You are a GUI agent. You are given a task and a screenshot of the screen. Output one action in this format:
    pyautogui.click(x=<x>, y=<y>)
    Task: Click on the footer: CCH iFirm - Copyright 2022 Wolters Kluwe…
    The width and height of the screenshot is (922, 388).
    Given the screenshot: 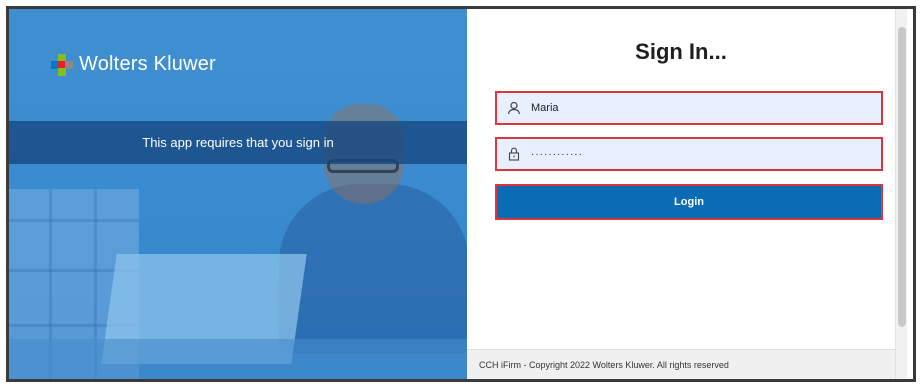 What is the action you would take?
    pyautogui.click(x=681, y=364)
    